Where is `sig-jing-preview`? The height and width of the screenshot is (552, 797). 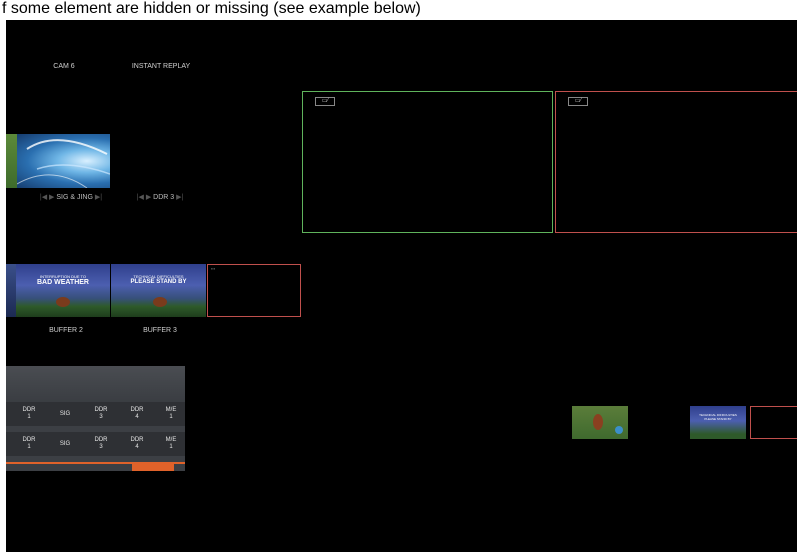 sig-jing-preview is located at coordinates (63, 161).